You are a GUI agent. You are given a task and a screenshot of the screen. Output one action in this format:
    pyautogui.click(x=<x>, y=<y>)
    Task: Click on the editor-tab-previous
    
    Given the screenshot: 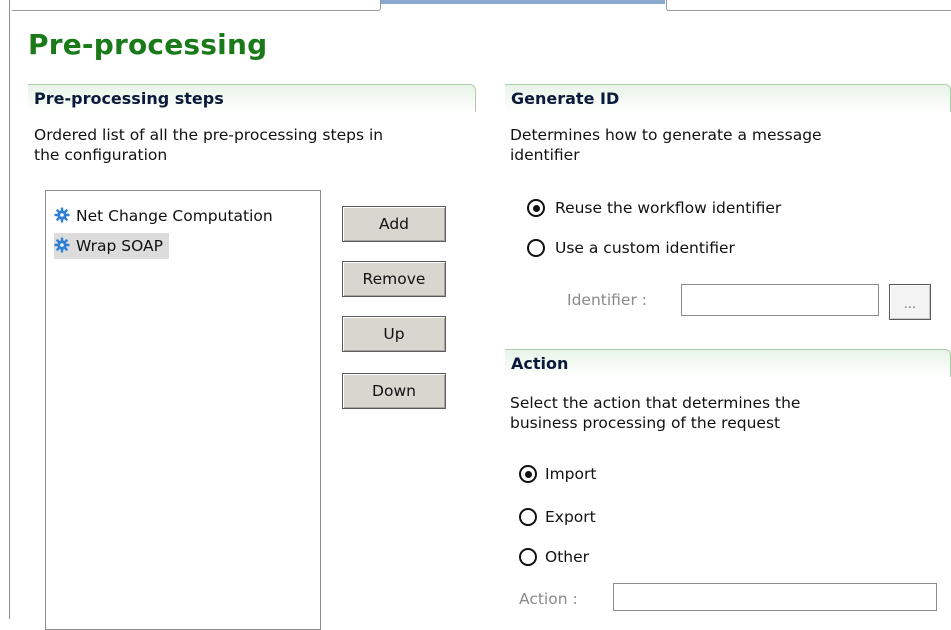 What is the action you would take?
    pyautogui.click(x=196, y=5)
    